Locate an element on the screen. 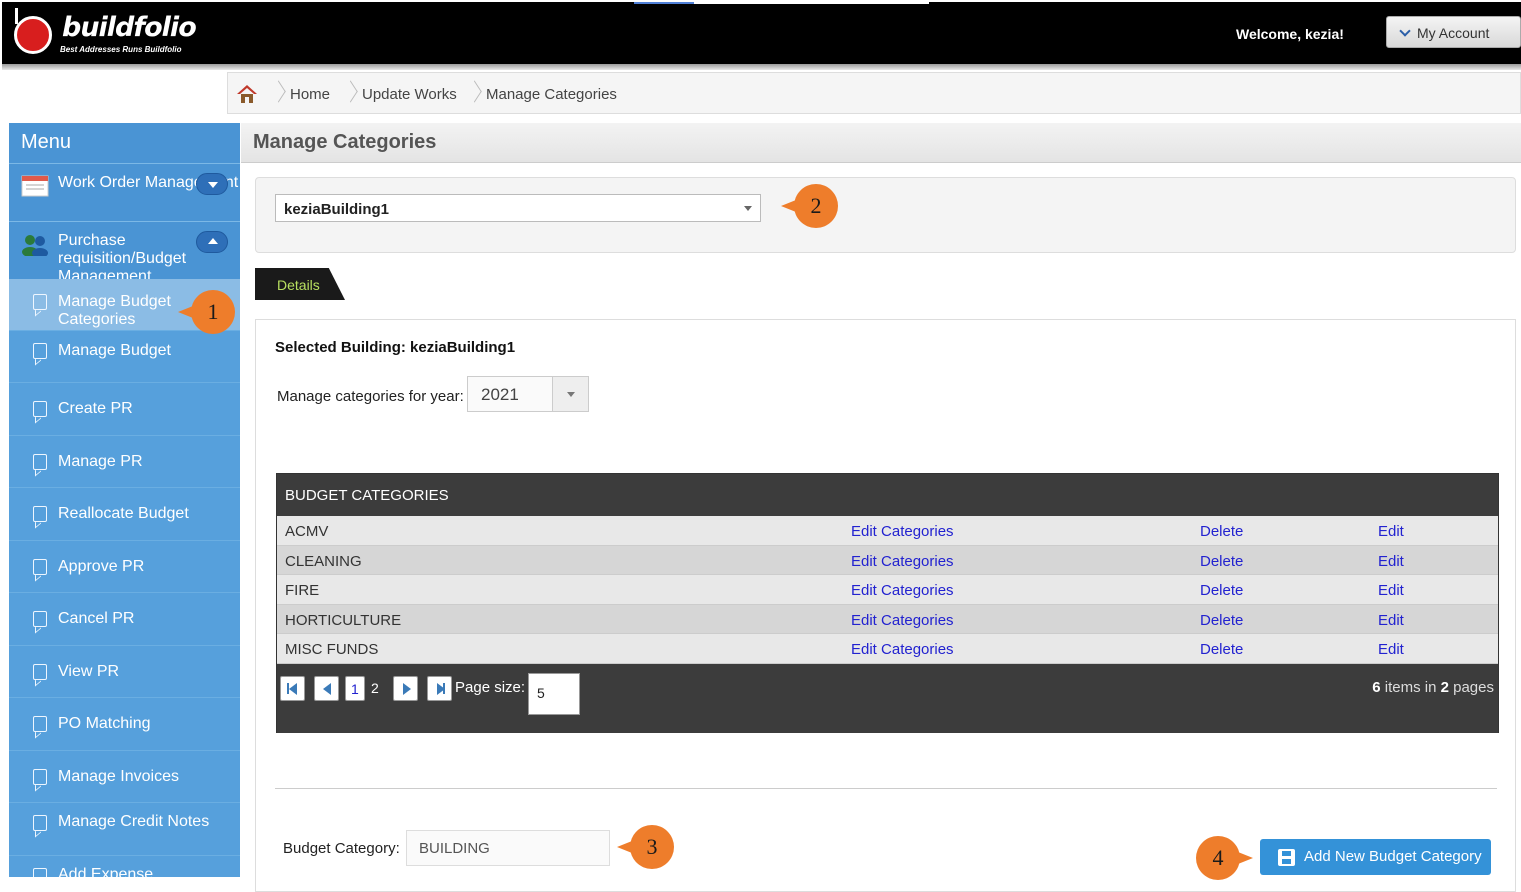 The image size is (1521, 892). year-label: Manage categories for year: is located at coordinates (370, 396).